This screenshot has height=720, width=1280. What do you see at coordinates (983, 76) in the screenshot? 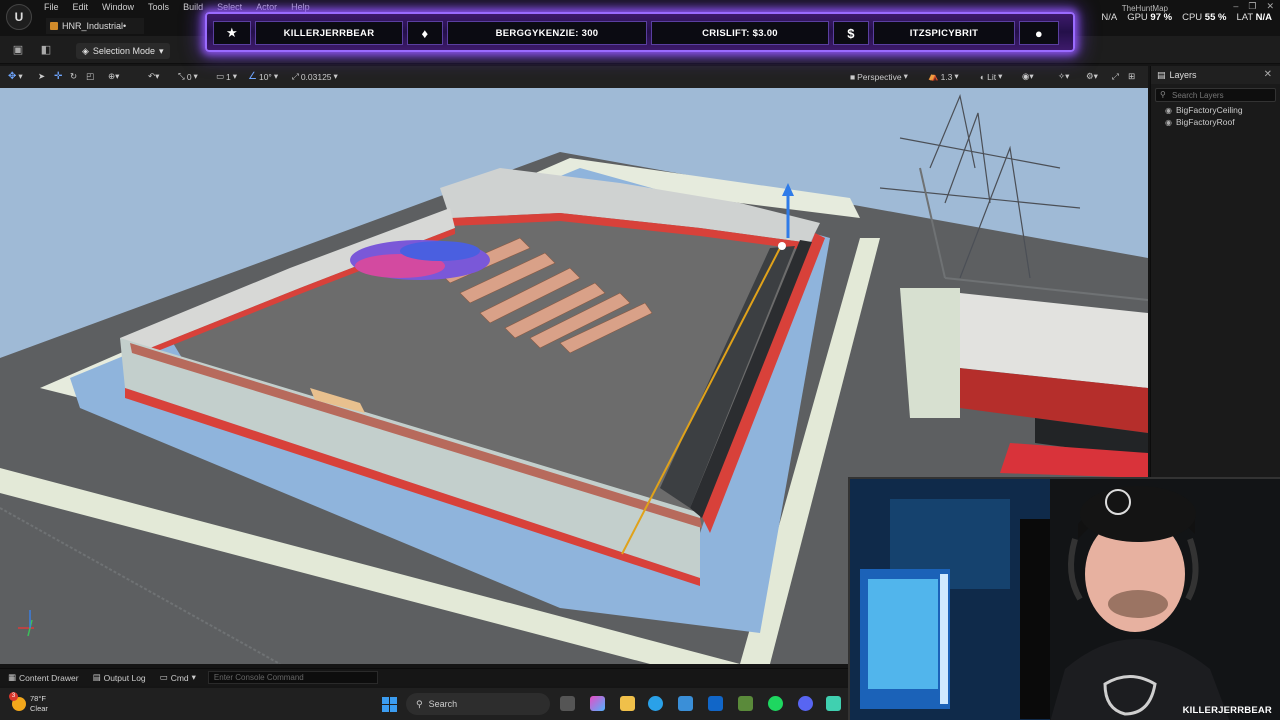
I see `lit-icon: ◐` at bounding box center [983, 76].